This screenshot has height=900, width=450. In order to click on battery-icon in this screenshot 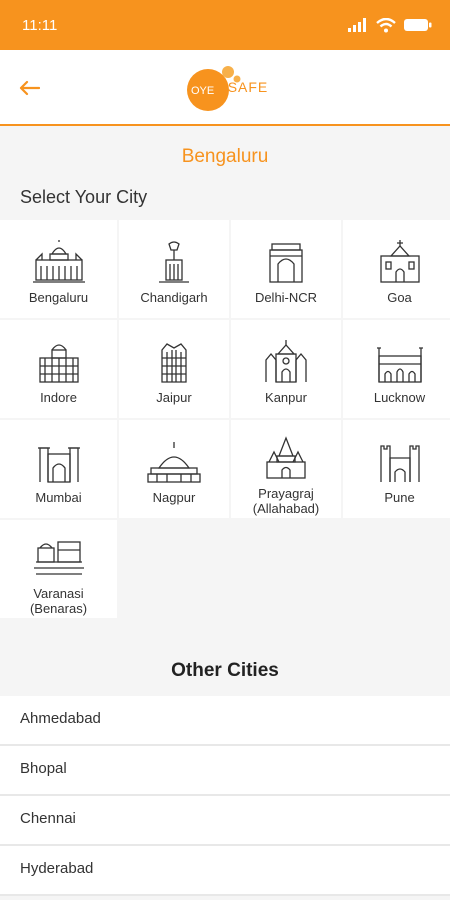, I will do `click(418, 25)`.